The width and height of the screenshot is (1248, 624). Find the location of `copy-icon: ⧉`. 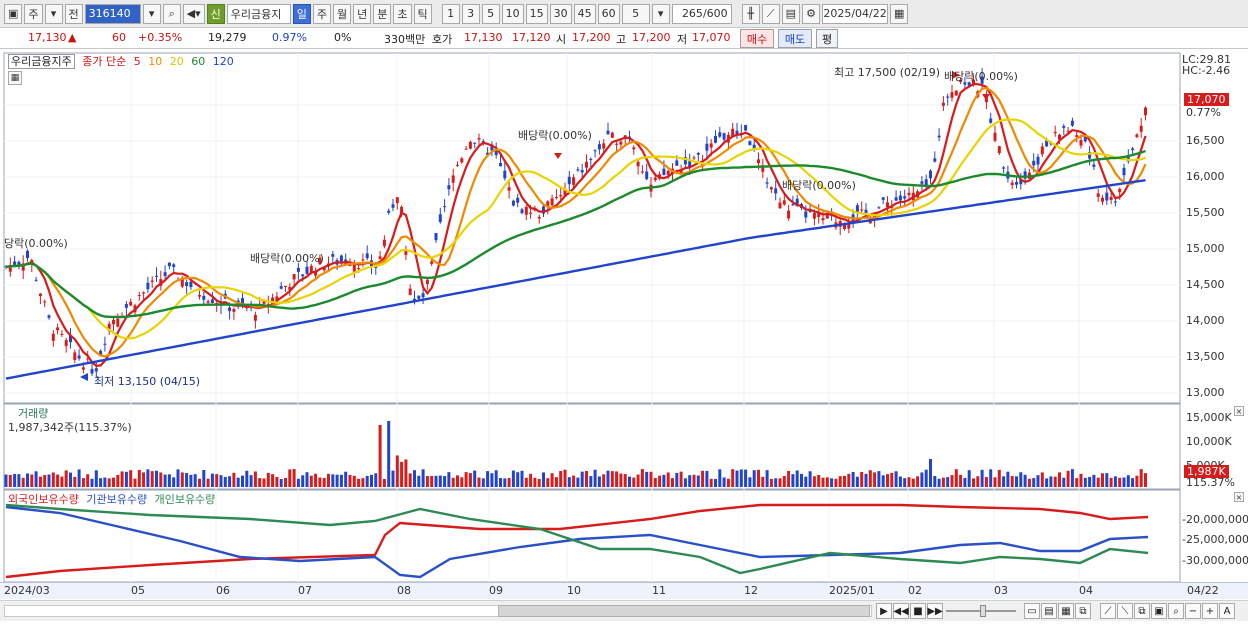

copy-icon: ⧉ is located at coordinates (1142, 611).